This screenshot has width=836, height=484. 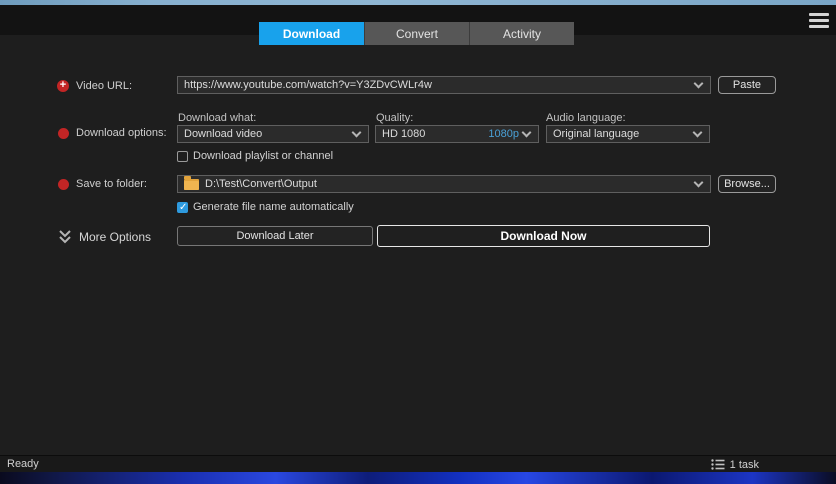 I want to click on add-url-icon: +, so click(x=63, y=86).